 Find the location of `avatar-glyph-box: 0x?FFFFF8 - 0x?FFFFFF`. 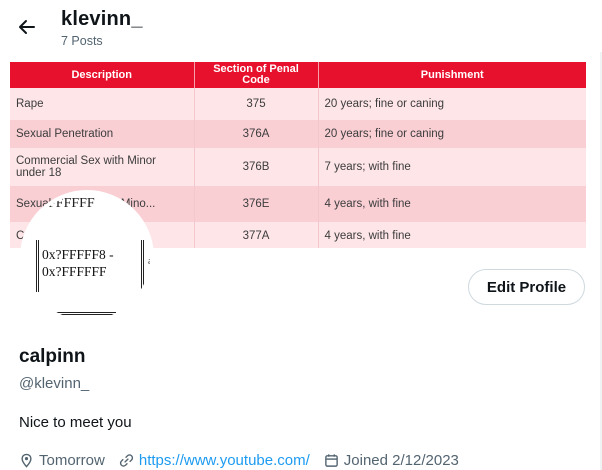

avatar-glyph-box: 0x?FFFFF8 - 0x?FFFFFF is located at coordinates (90, 266).